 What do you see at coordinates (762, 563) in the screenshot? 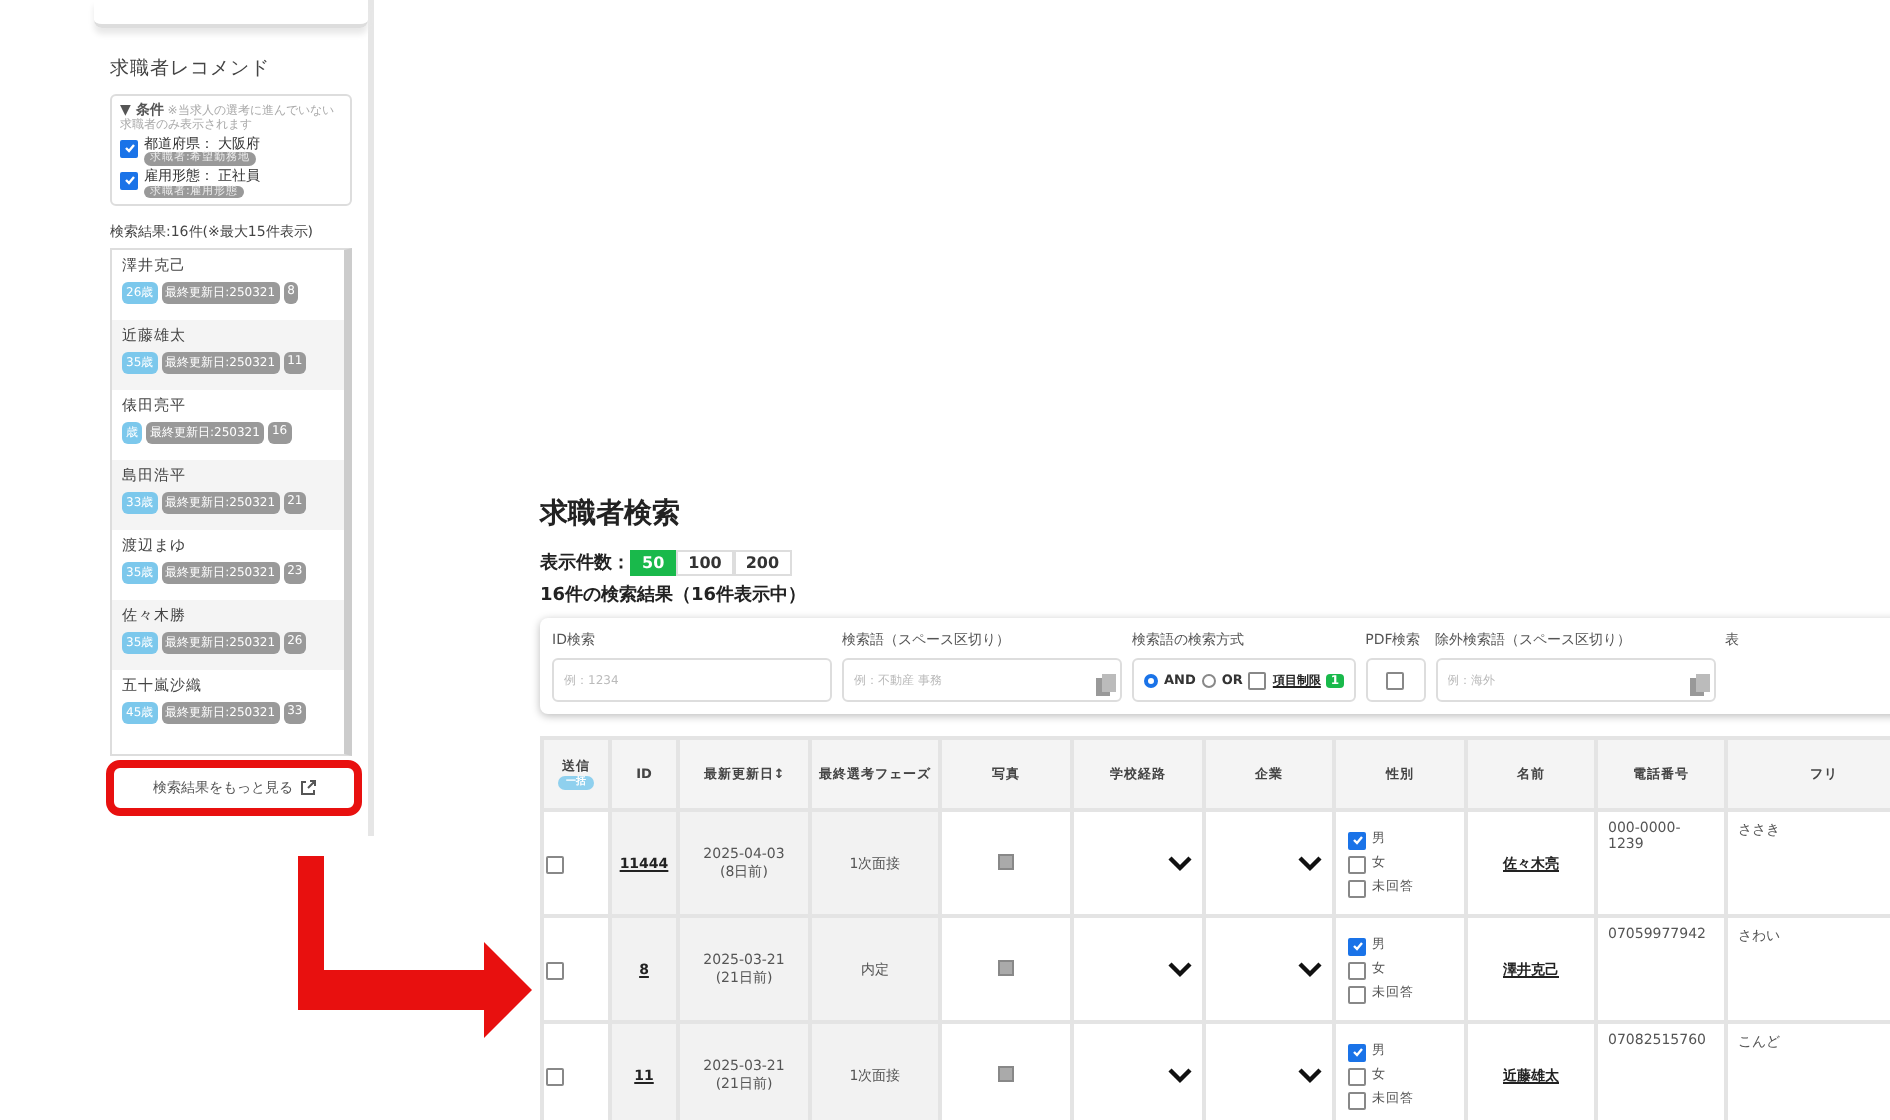
I see `page-size-option: 200` at bounding box center [762, 563].